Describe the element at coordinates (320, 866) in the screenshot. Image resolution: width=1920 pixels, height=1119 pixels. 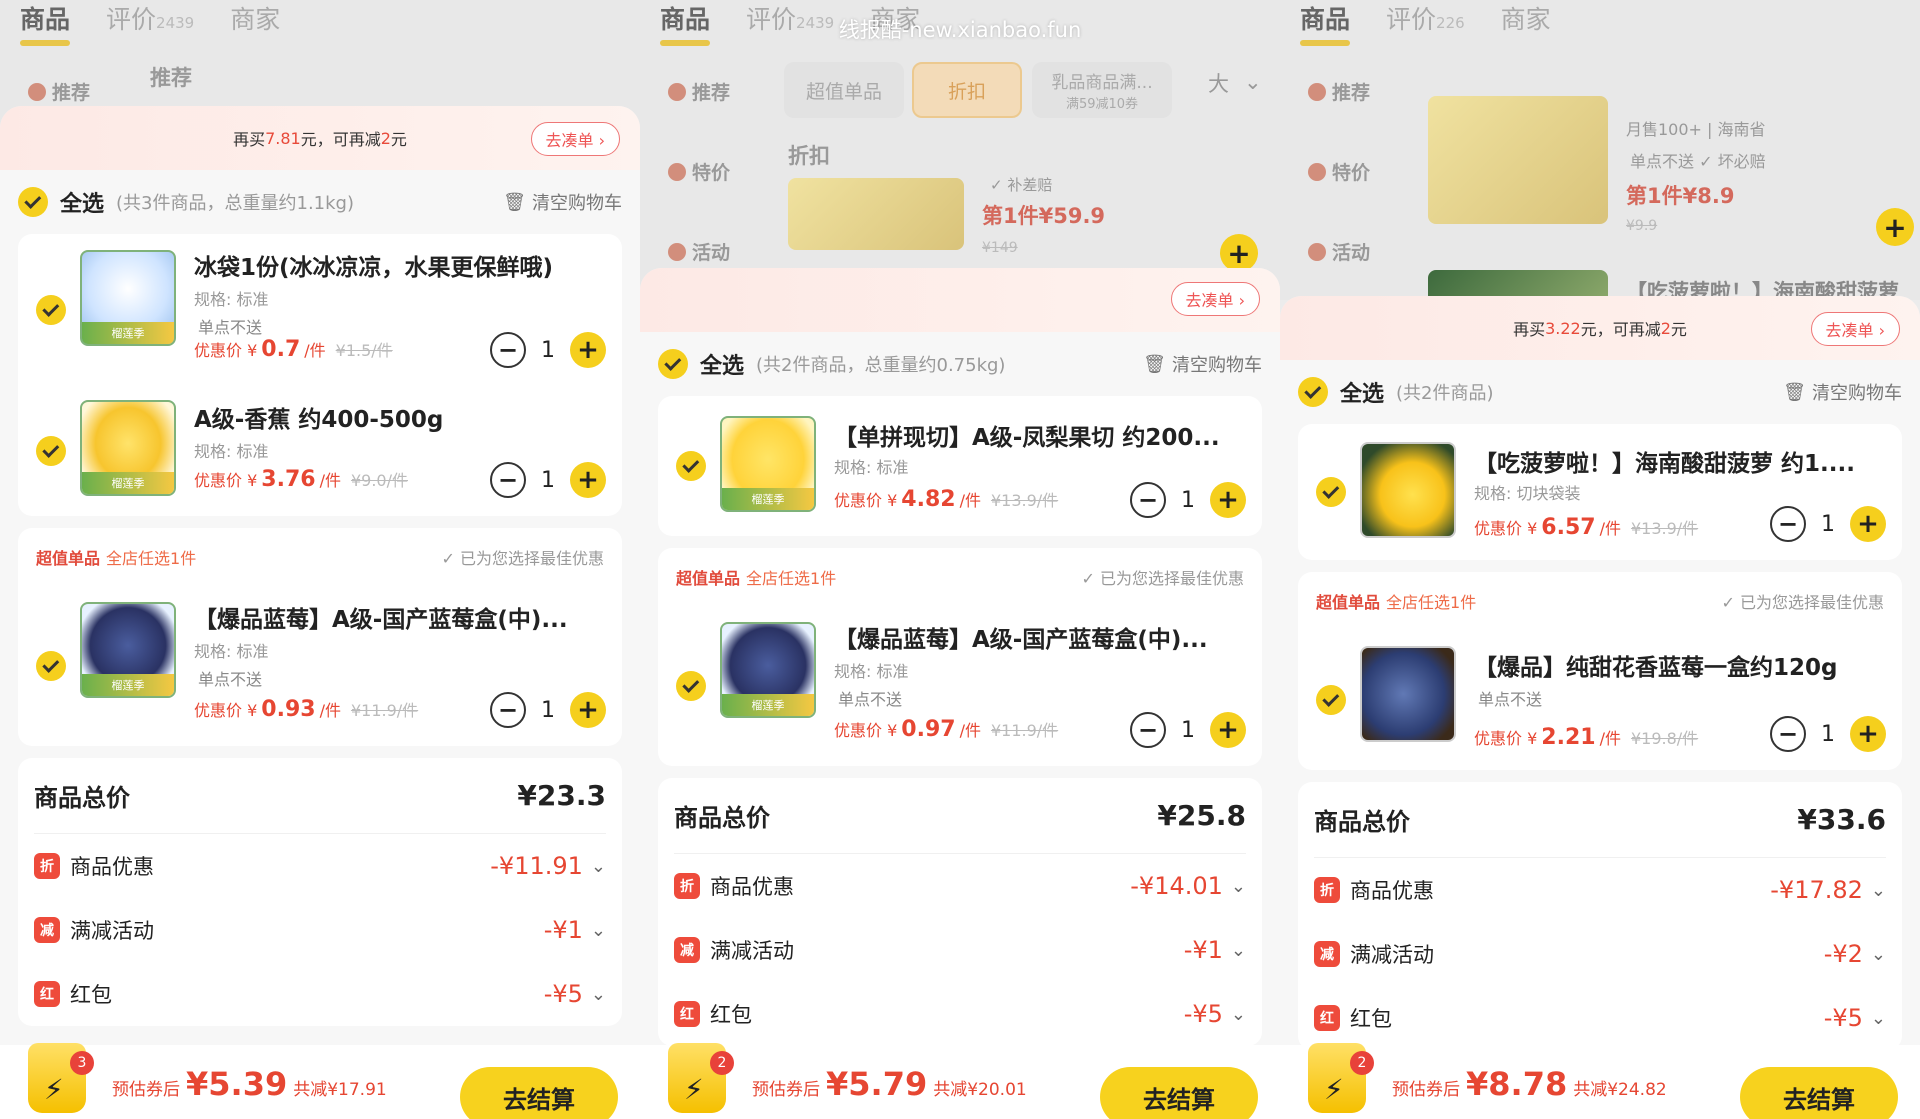
I see `discount-row: 折商品优惠 -¥11.91 ⌄` at that location.